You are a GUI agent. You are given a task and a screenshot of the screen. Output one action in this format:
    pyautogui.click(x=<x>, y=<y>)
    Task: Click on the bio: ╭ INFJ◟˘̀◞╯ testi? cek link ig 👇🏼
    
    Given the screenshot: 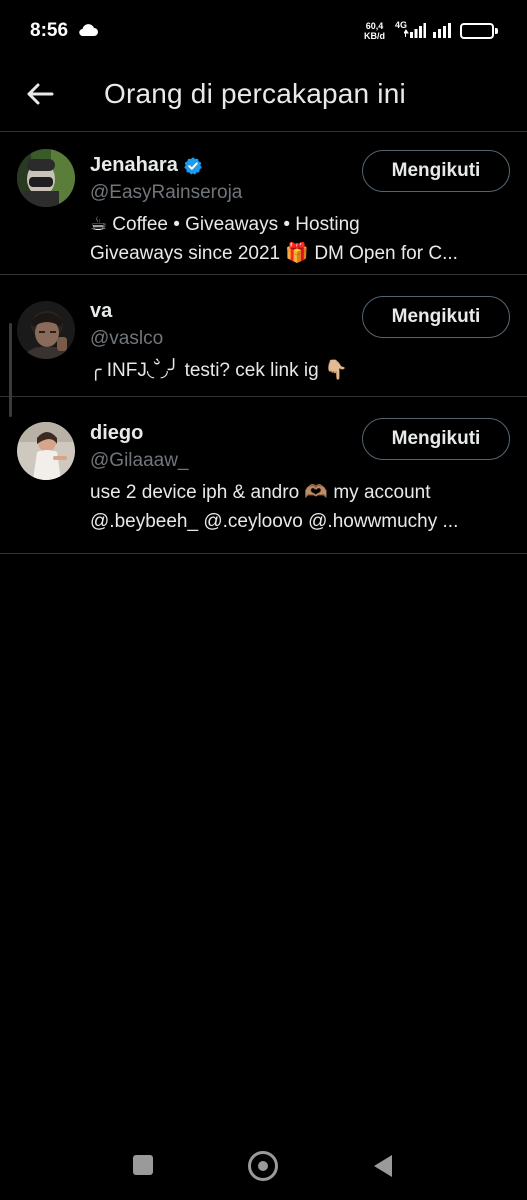 What is the action you would take?
    pyautogui.click(x=300, y=370)
    